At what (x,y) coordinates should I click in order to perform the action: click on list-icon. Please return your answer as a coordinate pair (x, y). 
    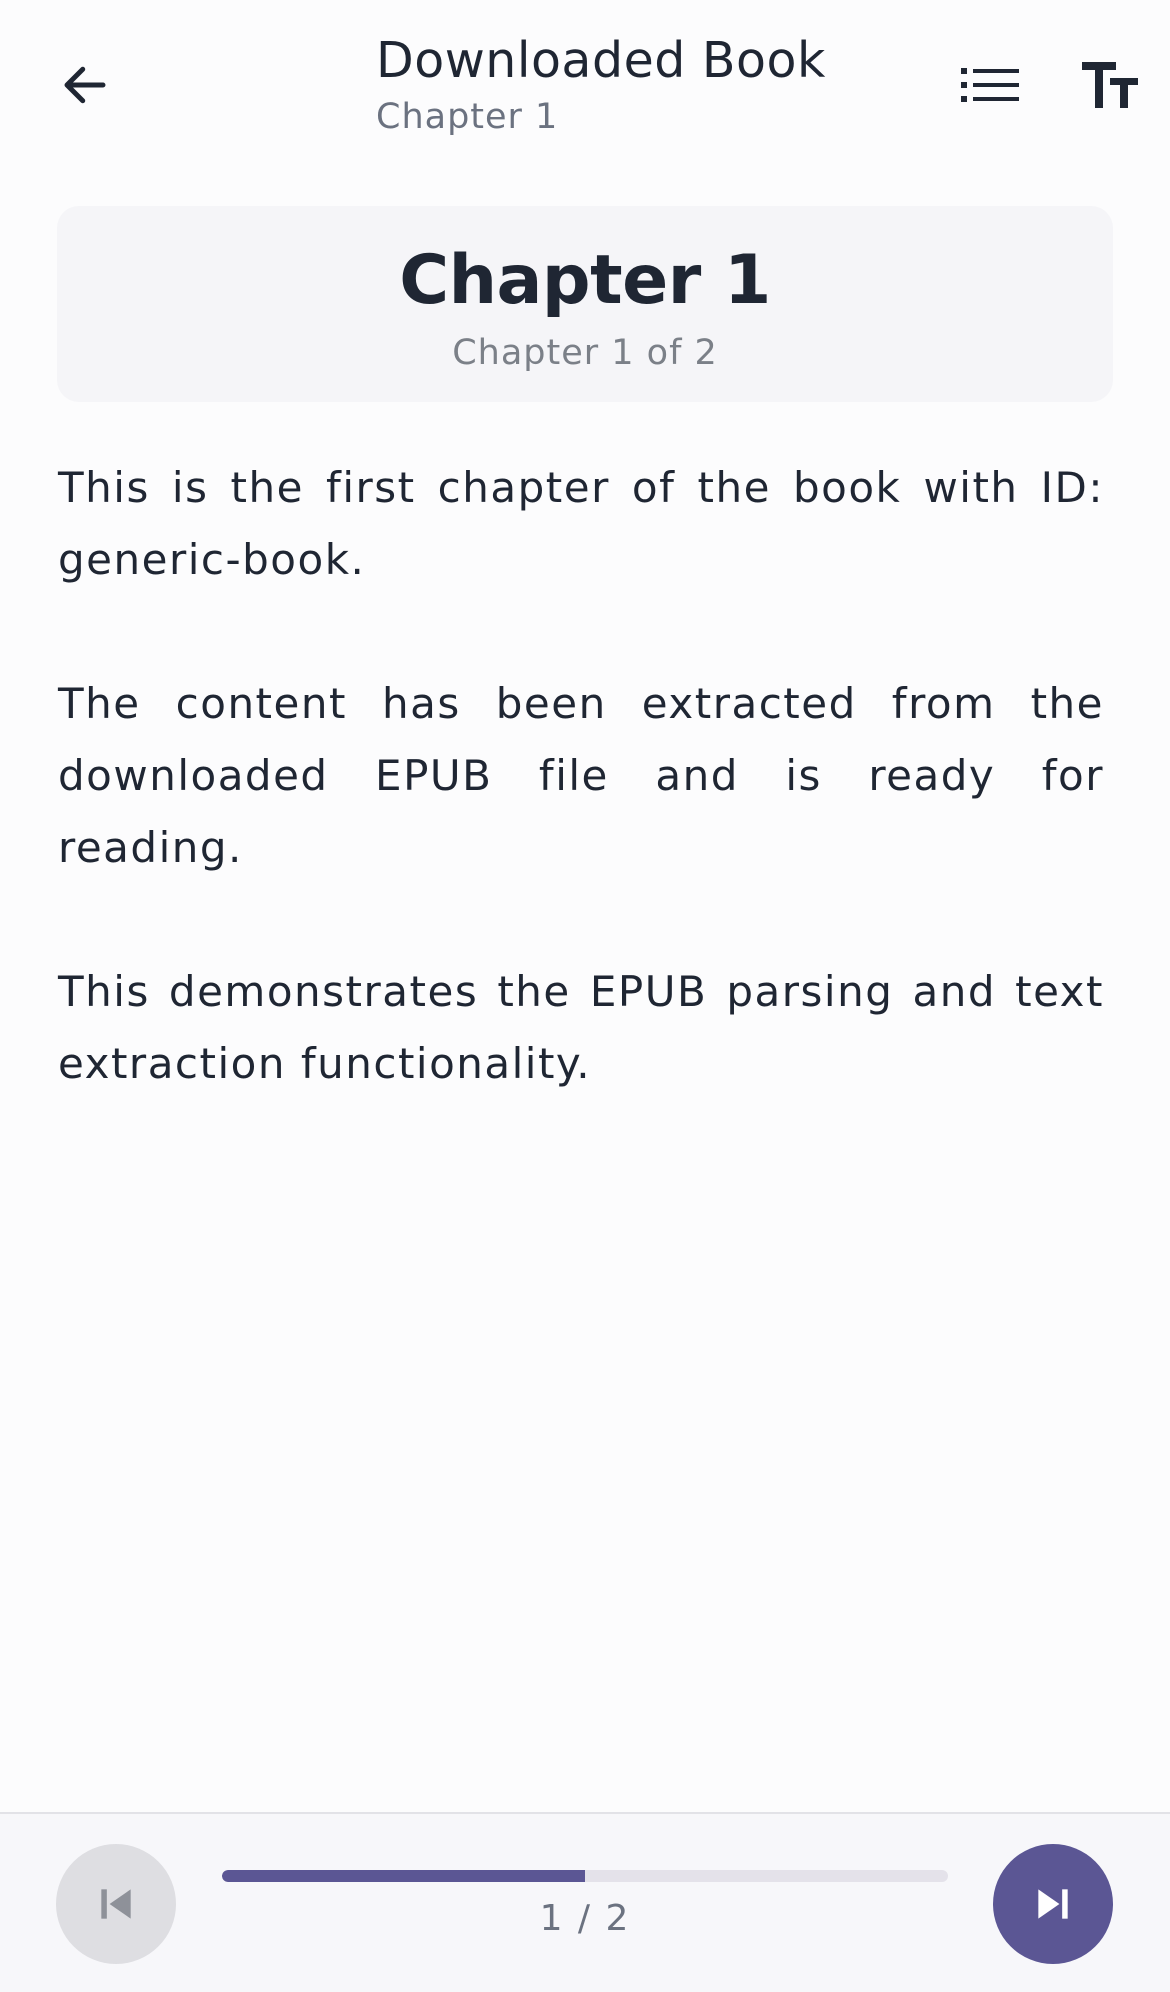
    Looking at the image, I should click on (990, 85).